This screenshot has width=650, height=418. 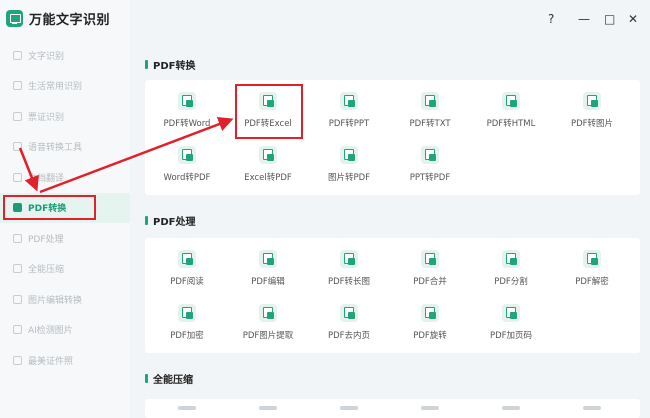 What do you see at coordinates (46, 270) in the screenshot?
I see `sidebar-item-label: 全能压缩` at bounding box center [46, 270].